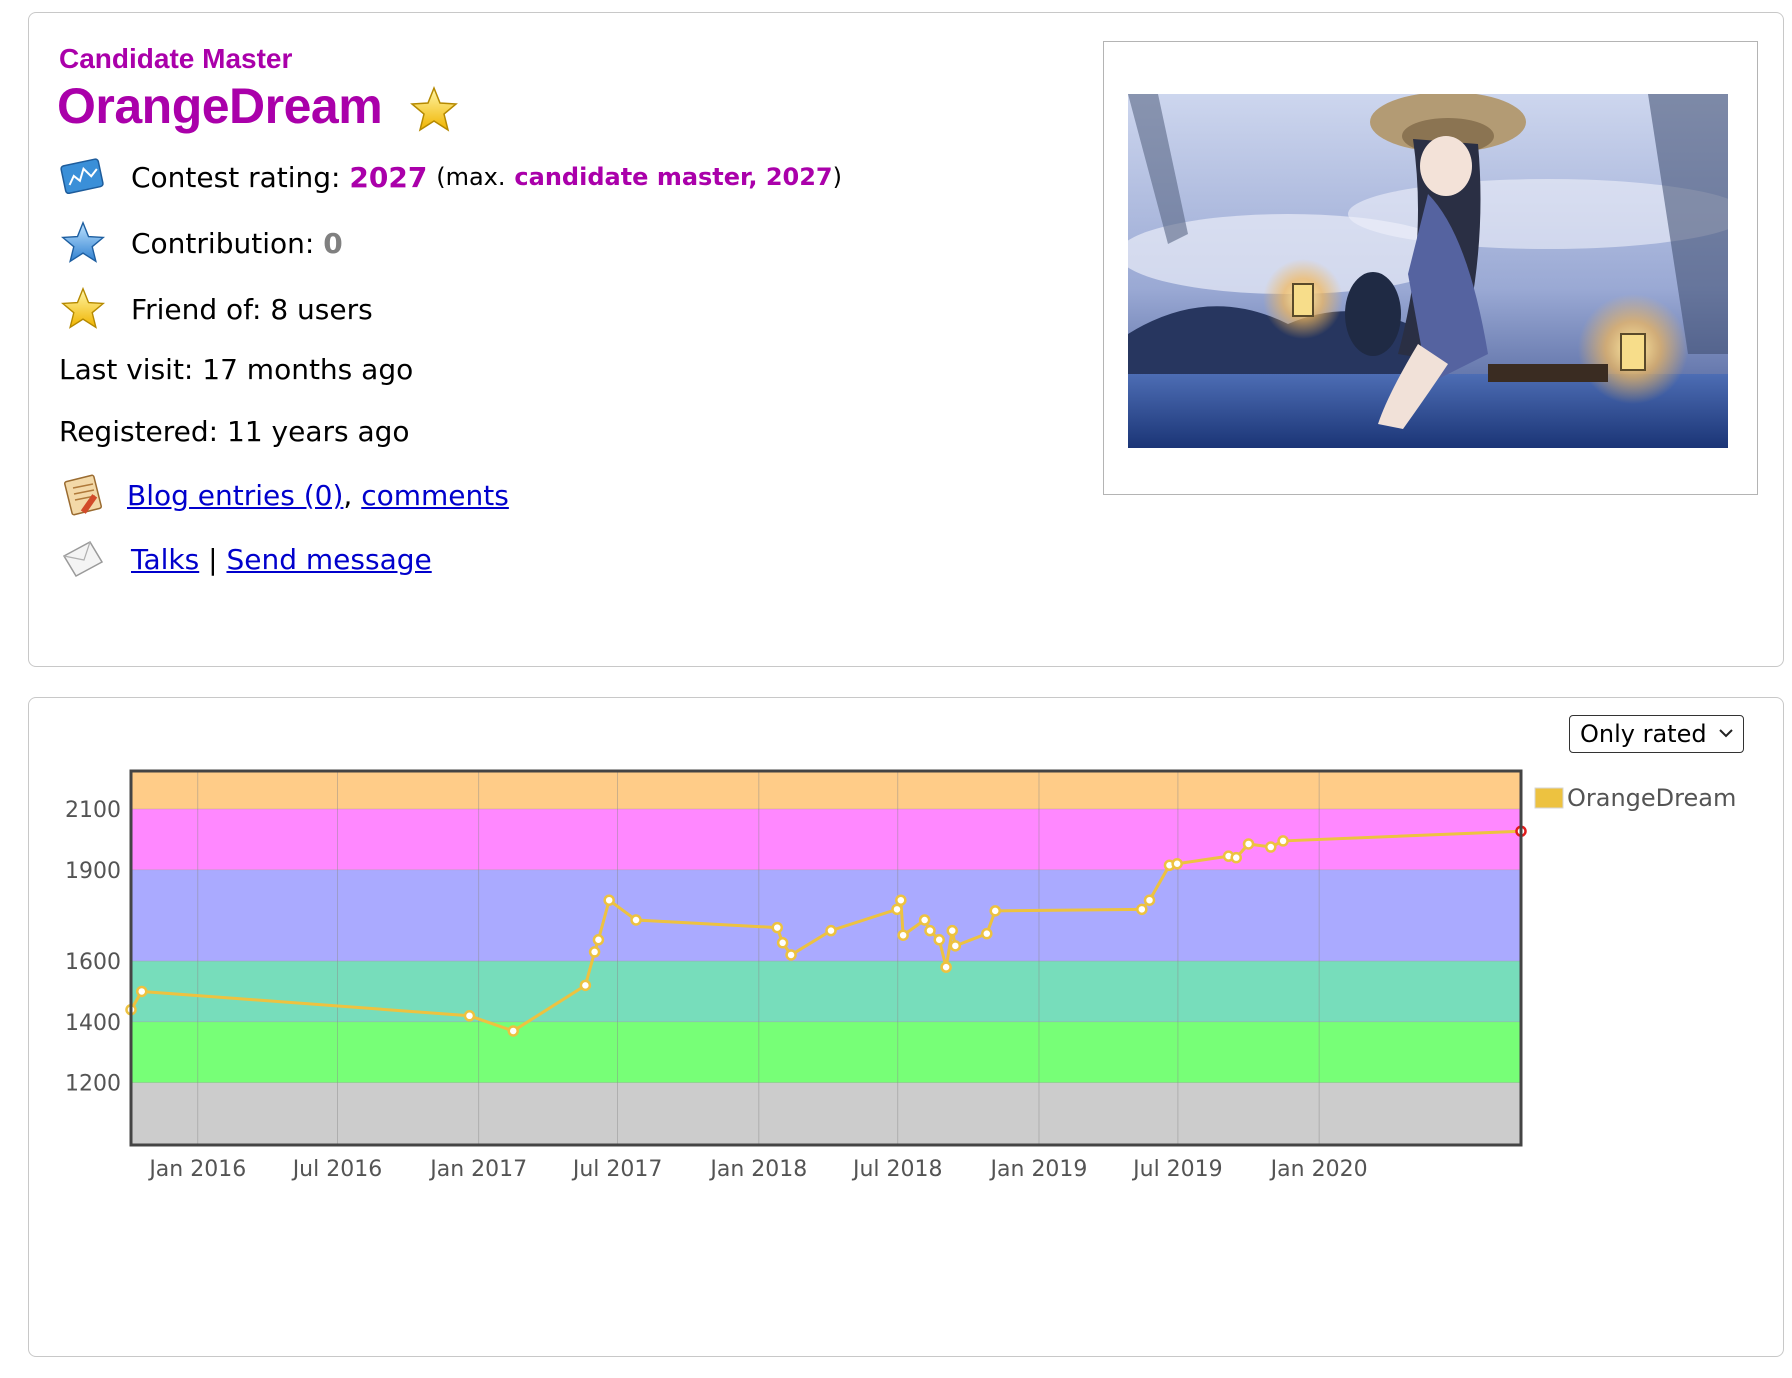  Describe the element at coordinates (83, 559) in the screenshot. I see `envelope-icon` at that location.